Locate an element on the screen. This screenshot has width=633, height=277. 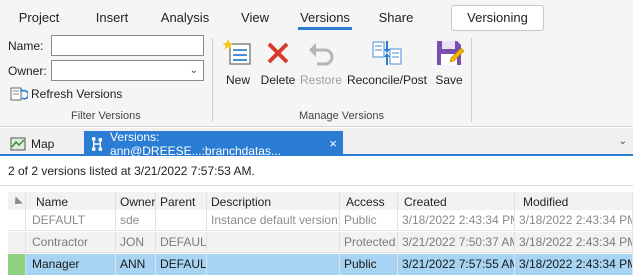
save-versions-button: Save is located at coordinates (449, 62).